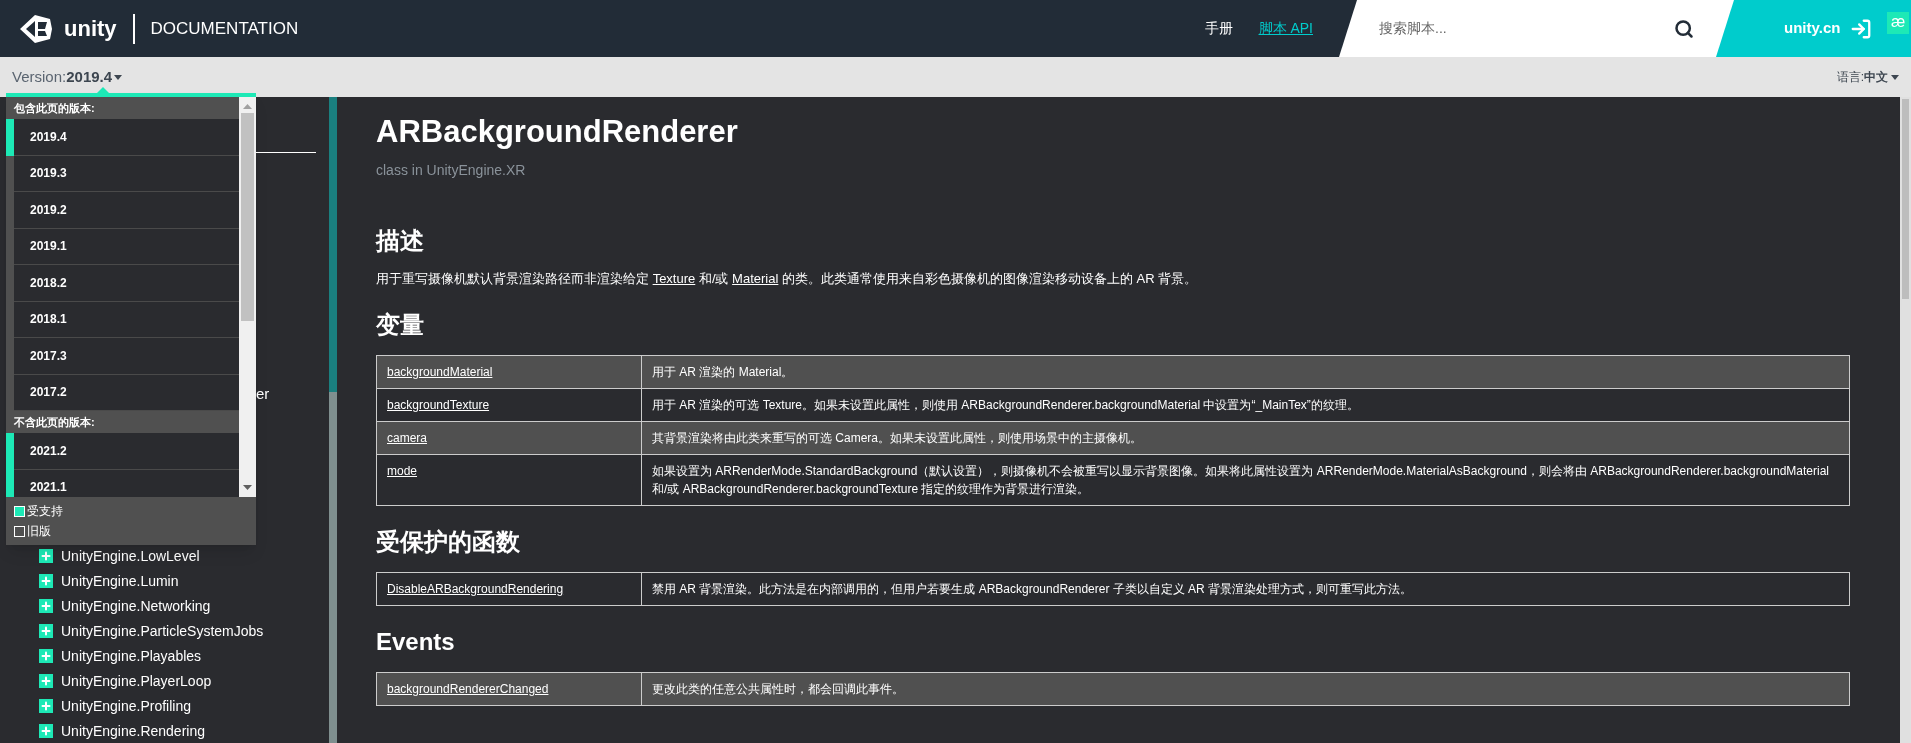 This screenshot has width=1911, height=743. I want to click on nav-link: 脚本 API, so click(1285, 28).